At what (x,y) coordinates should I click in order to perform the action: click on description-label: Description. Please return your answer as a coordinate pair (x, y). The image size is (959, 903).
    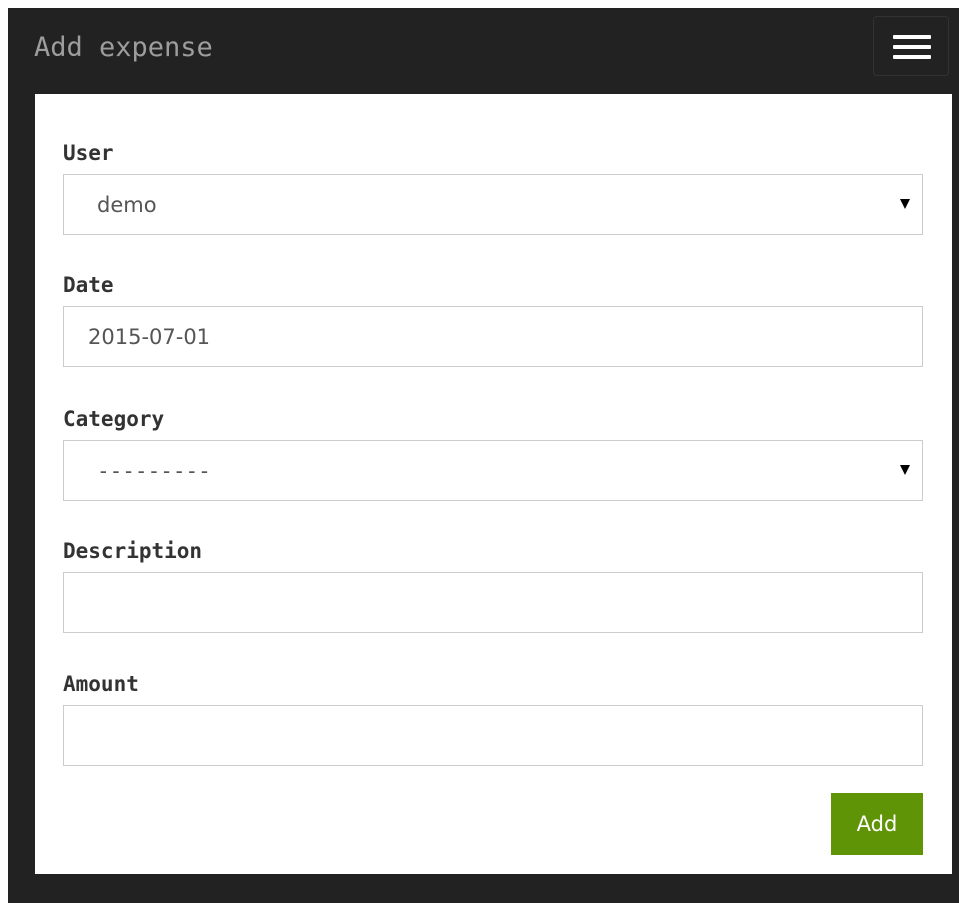
    Looking at the image, I should click on (133, 551).